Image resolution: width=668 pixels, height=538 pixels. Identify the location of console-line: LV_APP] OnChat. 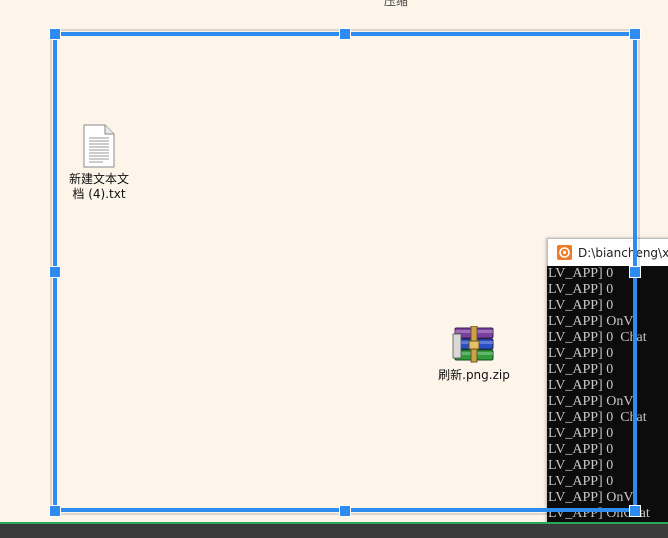
(599, 513).